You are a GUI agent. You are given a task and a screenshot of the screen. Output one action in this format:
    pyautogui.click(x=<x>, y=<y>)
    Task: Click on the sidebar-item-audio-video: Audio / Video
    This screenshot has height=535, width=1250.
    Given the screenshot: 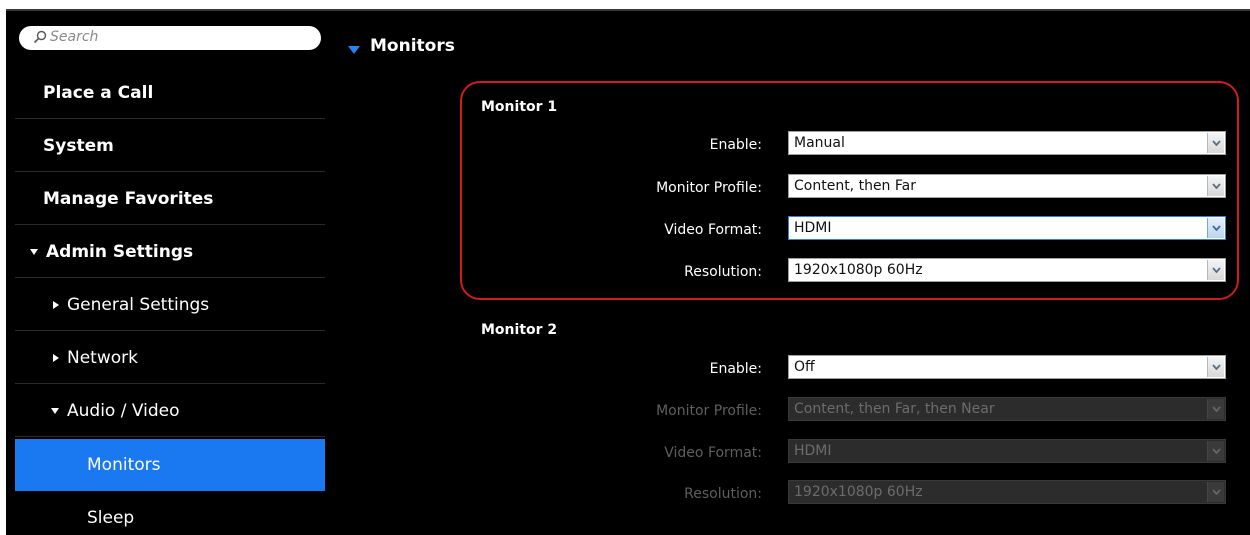 What is the action you would take?
    pyautogui.click(x=170, y=411)
    